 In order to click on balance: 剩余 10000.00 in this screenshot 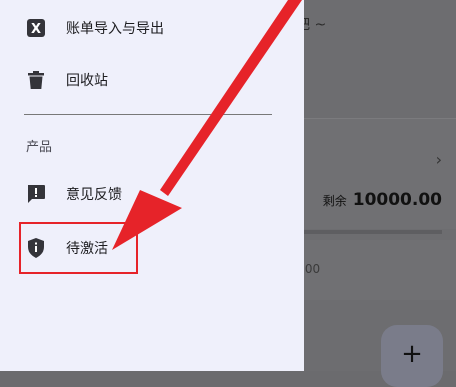, I will do `click(382, 200)`.